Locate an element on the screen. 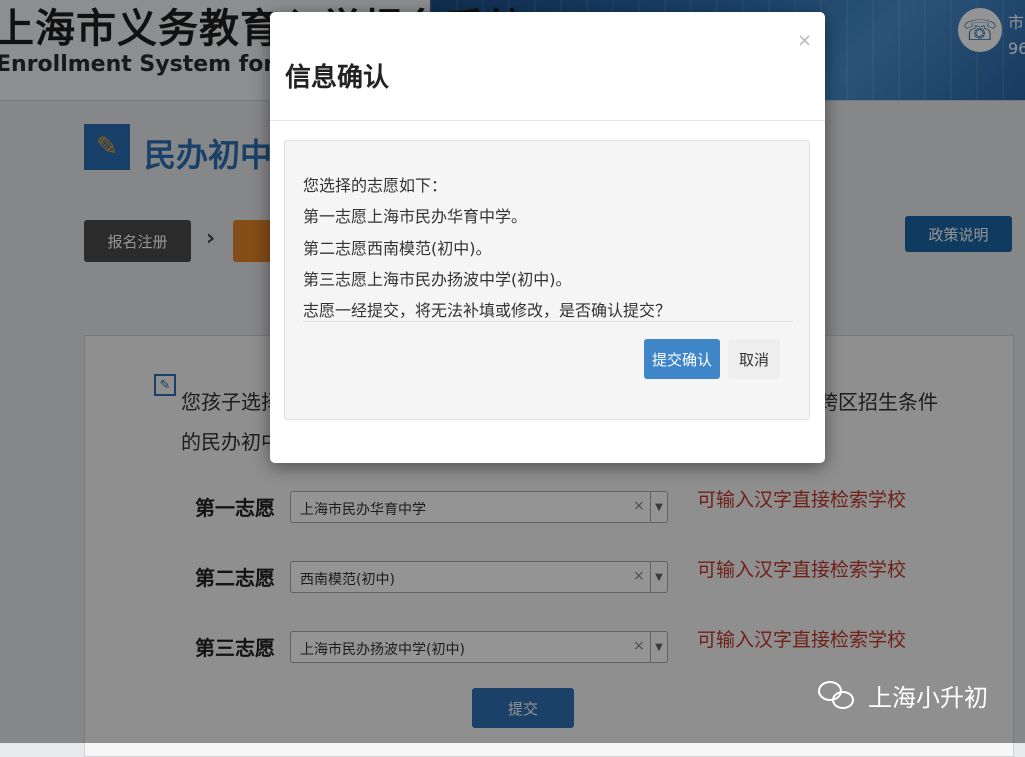 The height and width of the screenshot is (757, 1025). dialog-title: 信息确认 is located at coordinates (337, 78).